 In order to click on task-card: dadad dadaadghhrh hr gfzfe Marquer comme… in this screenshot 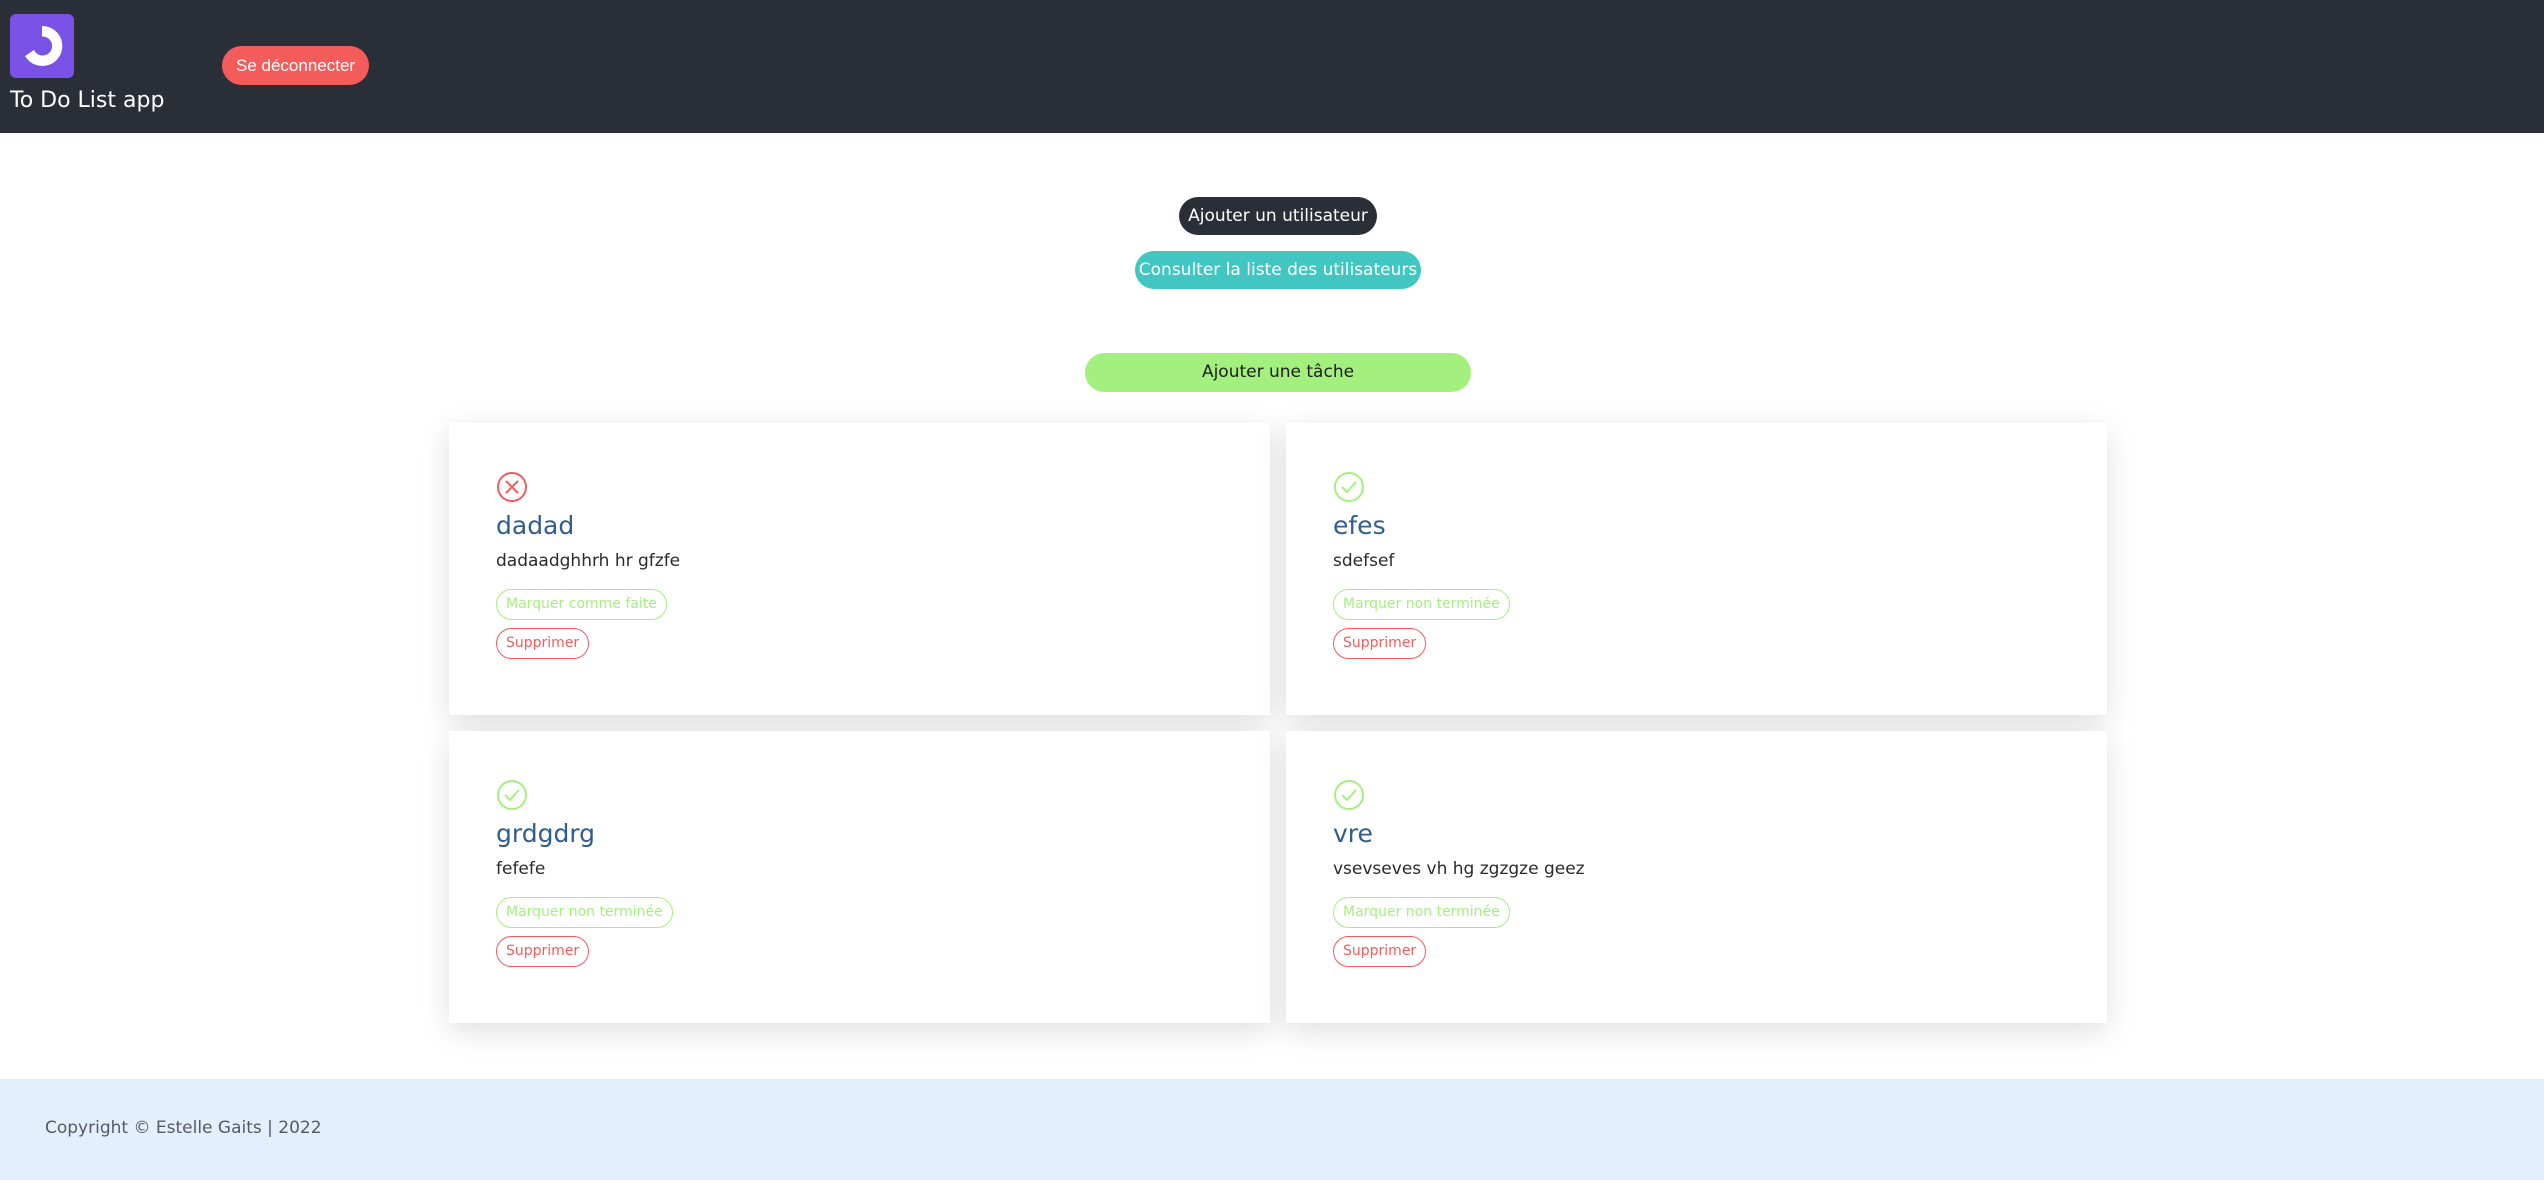, I will do `click(859, 569)`.